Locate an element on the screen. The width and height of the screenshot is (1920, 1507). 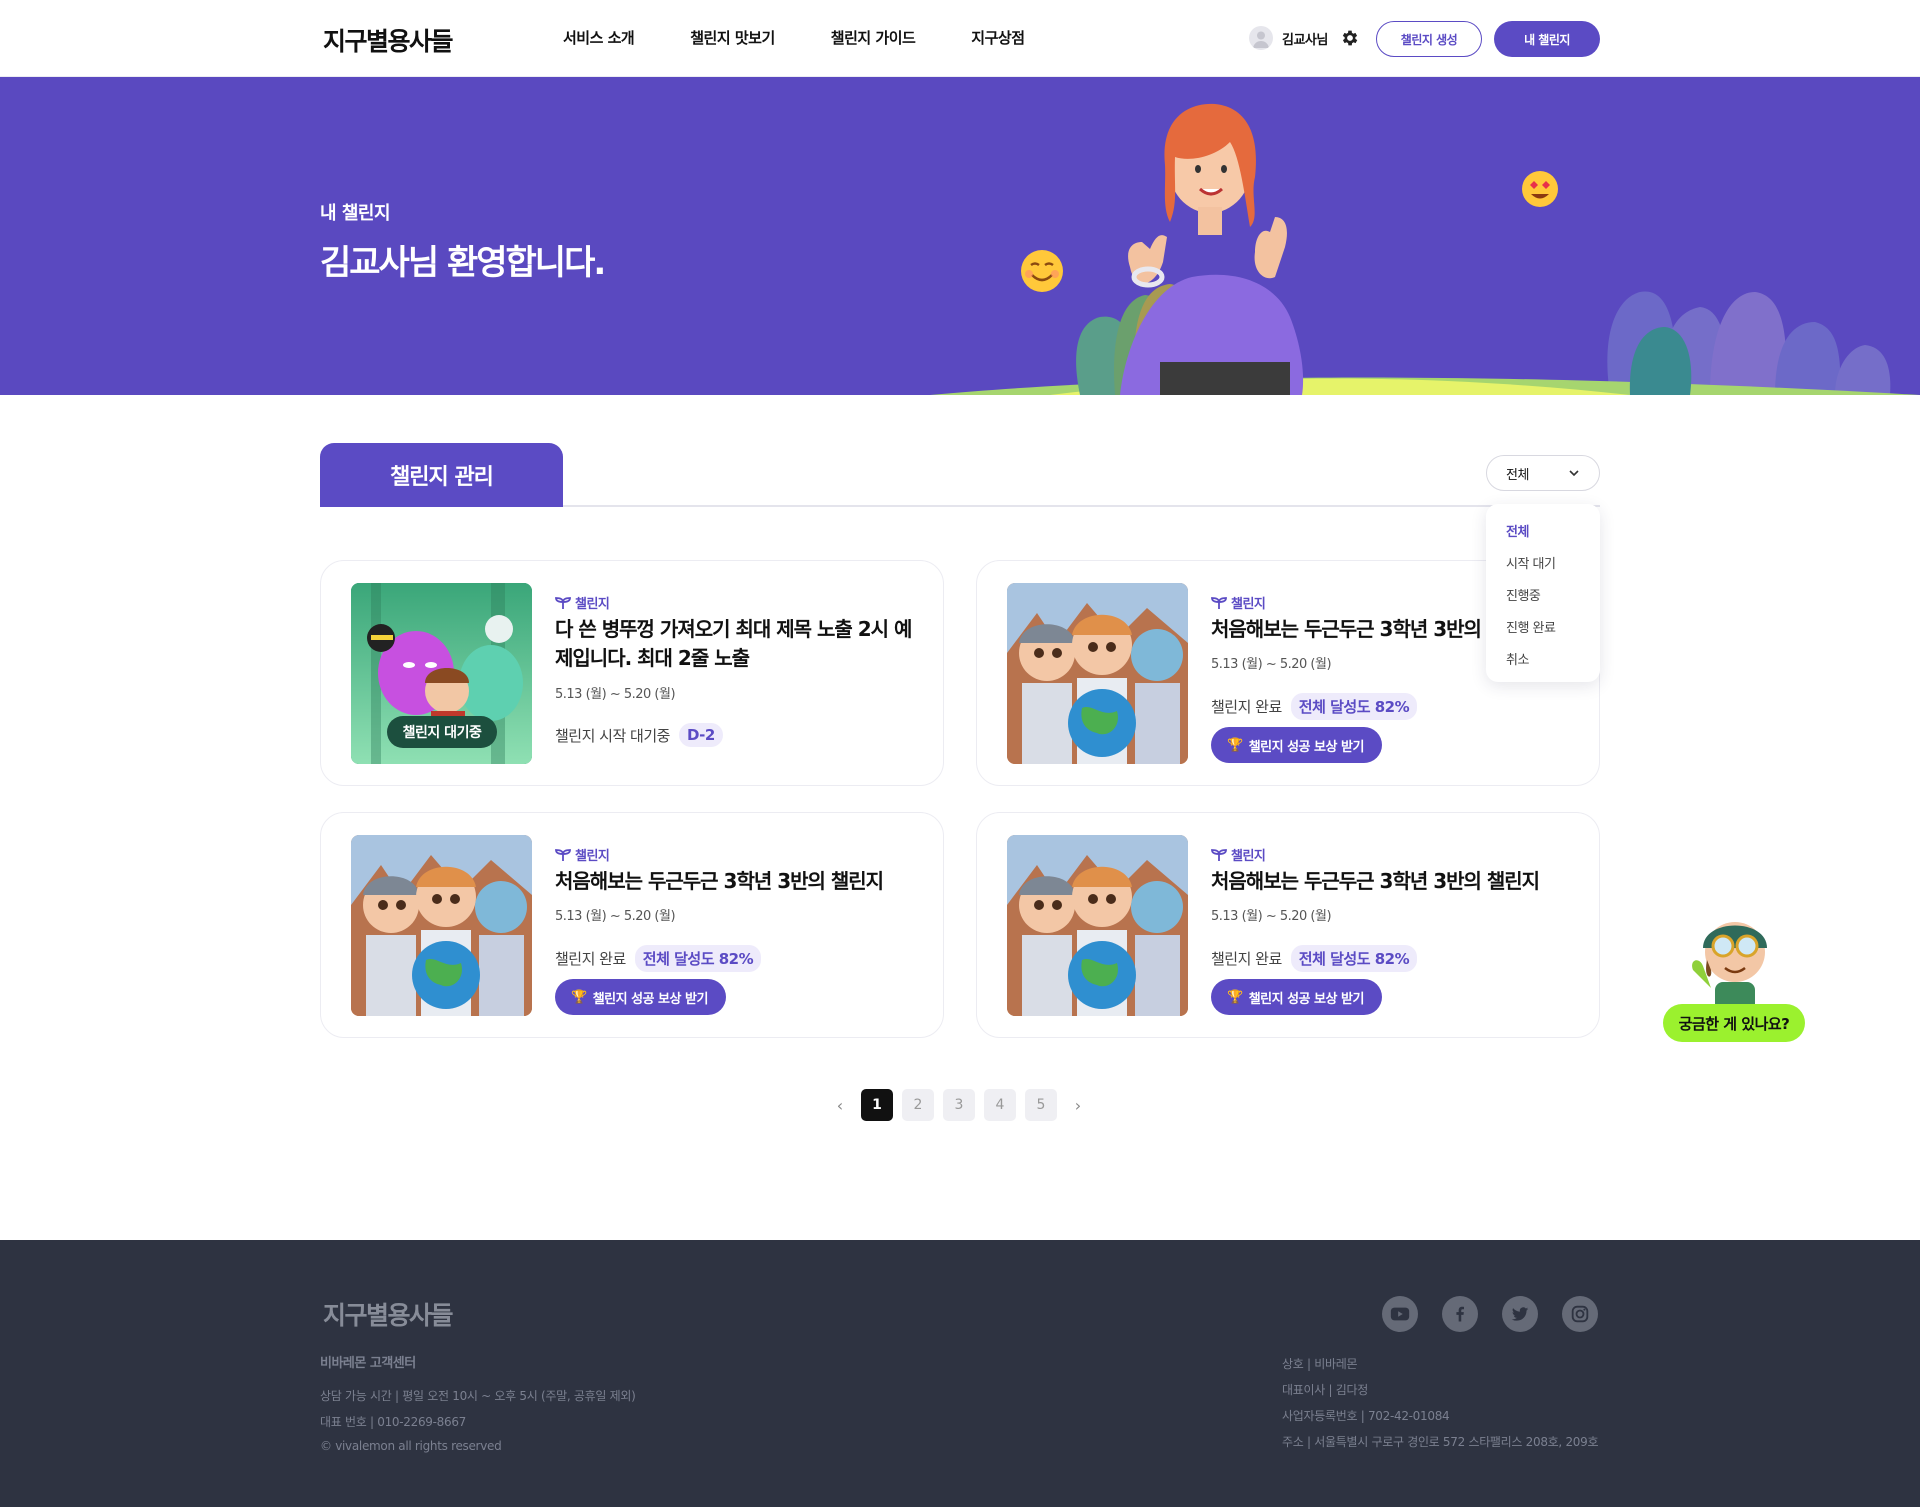
create-challenge-button: 챌린지 생성 is located at coordinates (1429, 39).